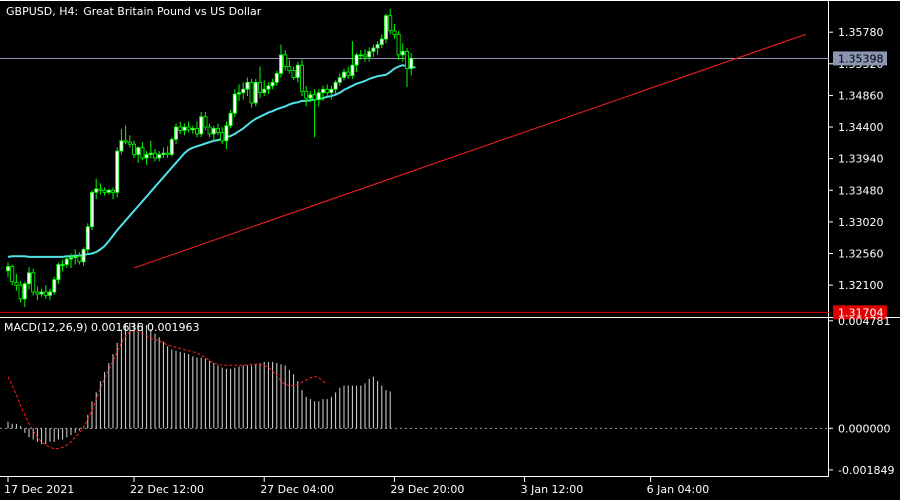 The height and width of the screenshot is (500, 900). What do you see at coordinates (102, 327) in the screenshot?
I see `macd-title: MACD(12,26,9) 0.001636 0.001963` at bounding box center [102, 327].